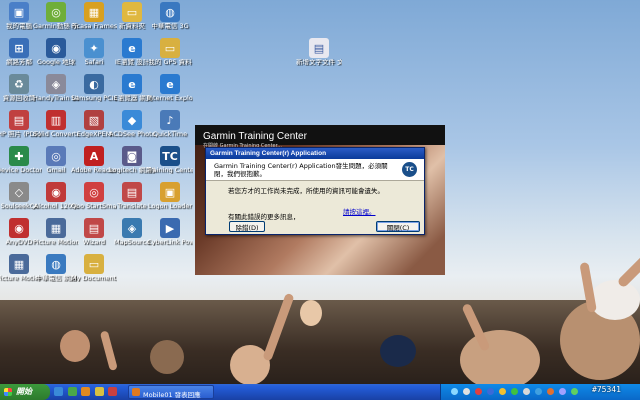  What do you see at coordinates (454, 391) in the screenshot?
I see `network-tray-icon` at bounding box center [454, 391].